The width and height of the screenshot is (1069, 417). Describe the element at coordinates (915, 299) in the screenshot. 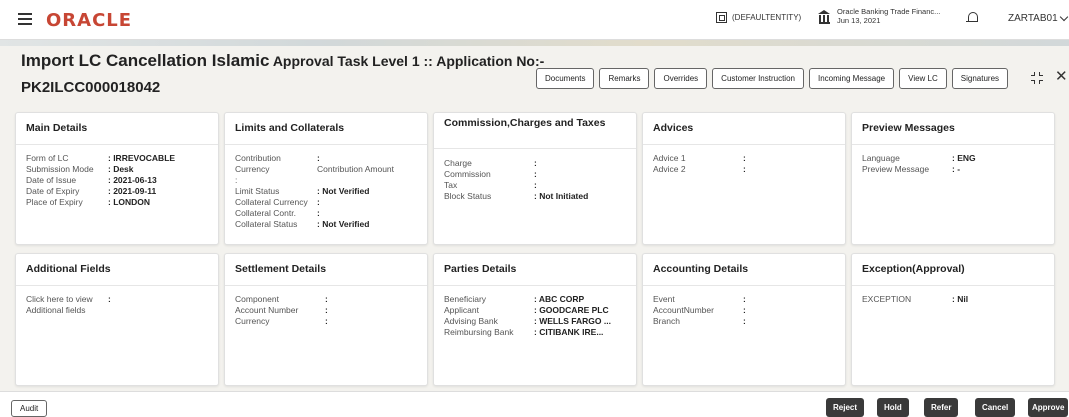

I see `detail-row: EXCEPTION: Nil` at that location.